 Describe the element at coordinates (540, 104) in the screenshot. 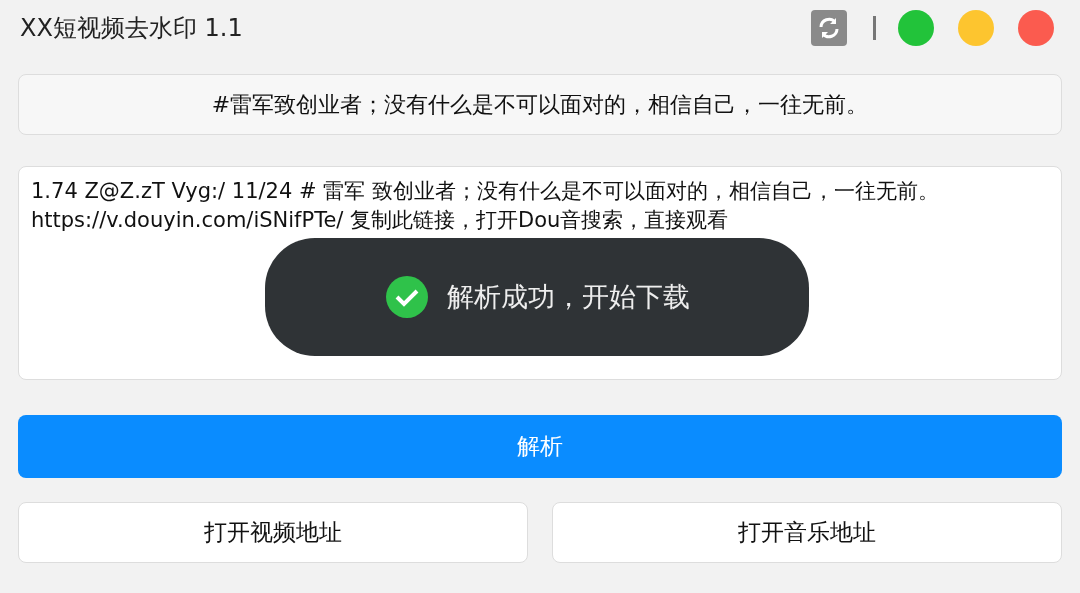

I see `headline-text: #雷军致创业者；没有什么是不可以面对的，相信自己，一往无前。` at that location.